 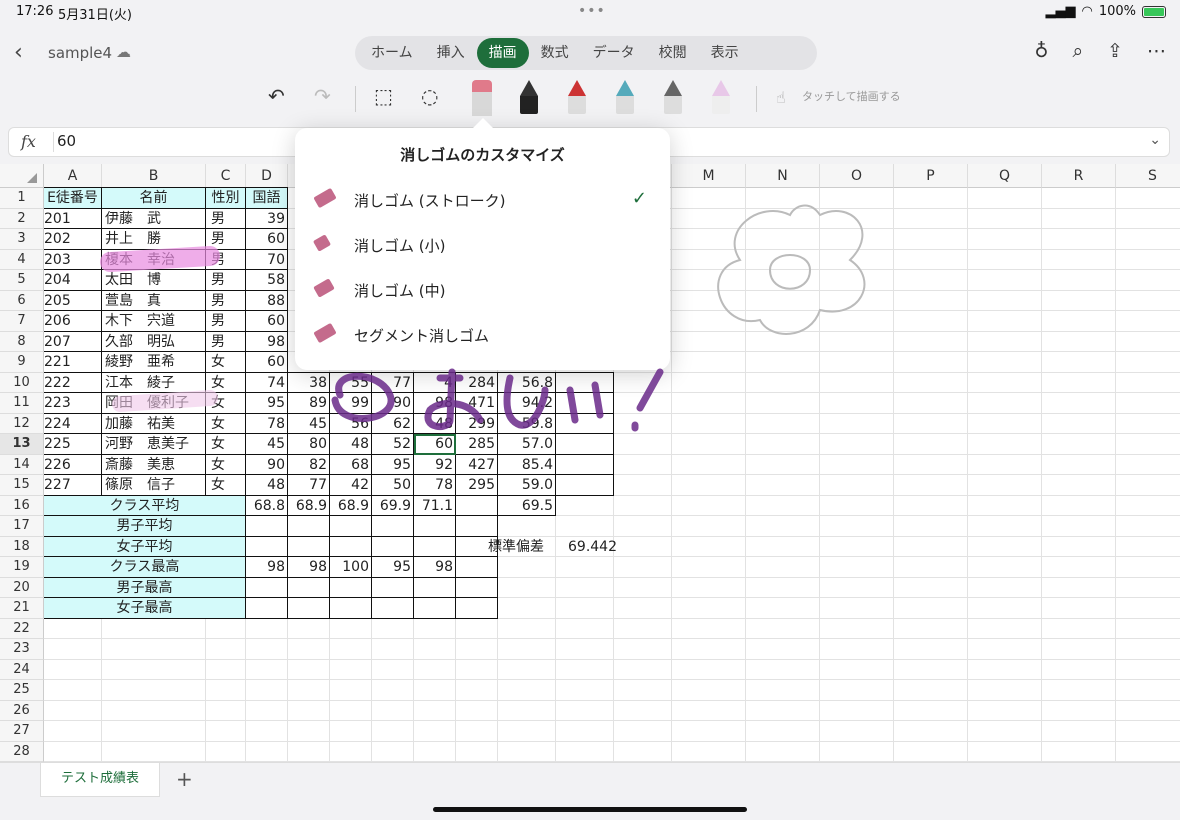 What do you see at coordinates (267, 485) in the screenshot?
I see `cell-value: 48` at bounding box center [267, 485].